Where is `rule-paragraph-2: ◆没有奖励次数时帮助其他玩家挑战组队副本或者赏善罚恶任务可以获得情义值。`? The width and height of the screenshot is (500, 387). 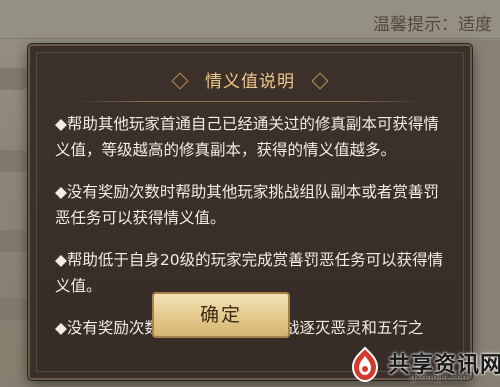 rule-paragraph-2: ◆没有奖励次数时帮助其他玩家挑战组队副本或者赏善罚恶任务可以获得情义值。 is located at coordinates (247, 205).